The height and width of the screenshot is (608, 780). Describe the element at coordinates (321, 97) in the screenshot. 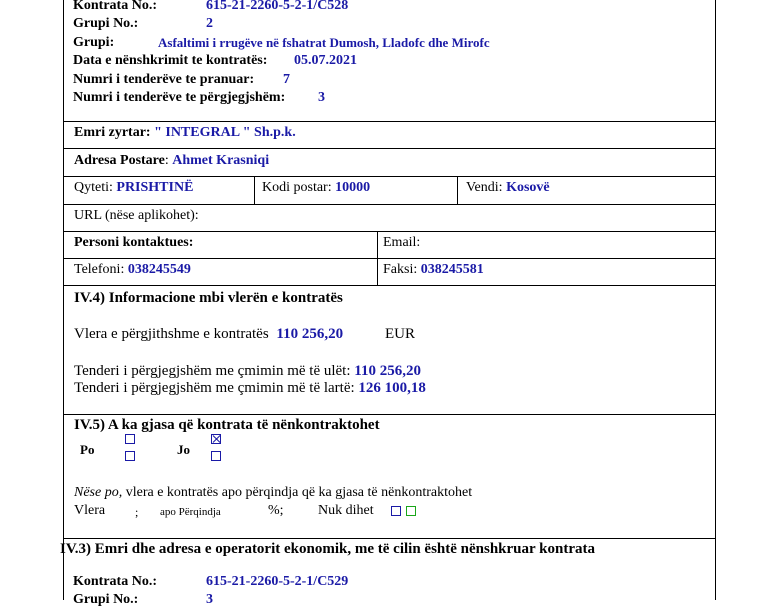

I see `responsive-value: 3` at that location.